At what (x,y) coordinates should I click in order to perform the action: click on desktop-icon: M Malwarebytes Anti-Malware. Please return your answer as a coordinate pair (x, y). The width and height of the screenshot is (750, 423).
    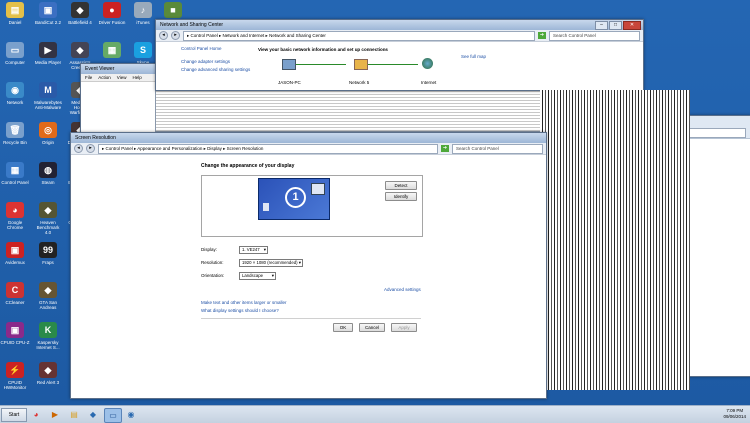
    Looking at the image, I should click on (48, 96).